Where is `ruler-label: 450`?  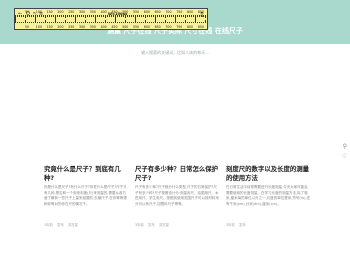
ruler-label: 450 is located at coordinates (114, 27).